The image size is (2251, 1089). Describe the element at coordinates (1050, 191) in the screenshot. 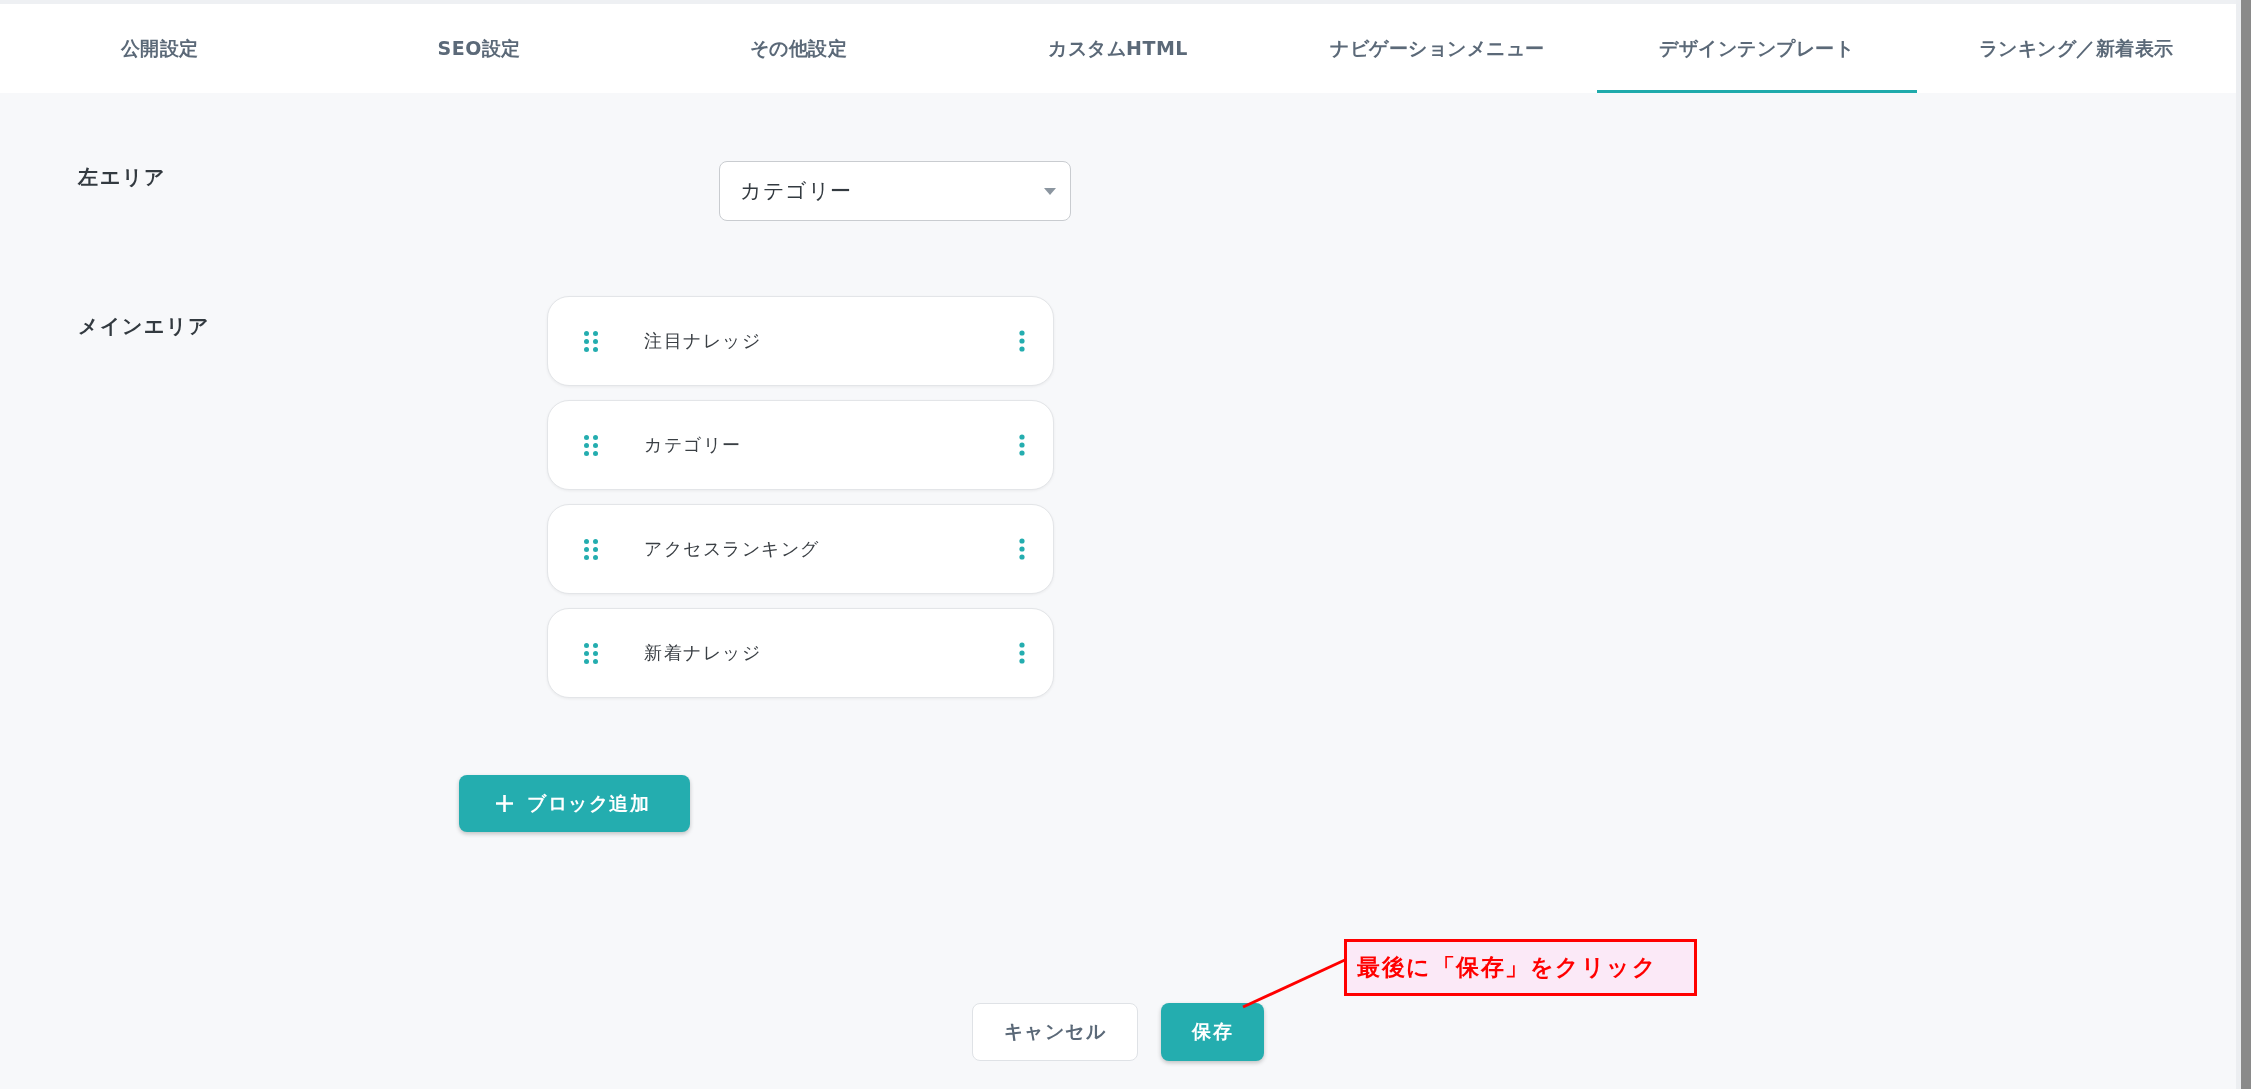

I see `caret-icon` at that location.